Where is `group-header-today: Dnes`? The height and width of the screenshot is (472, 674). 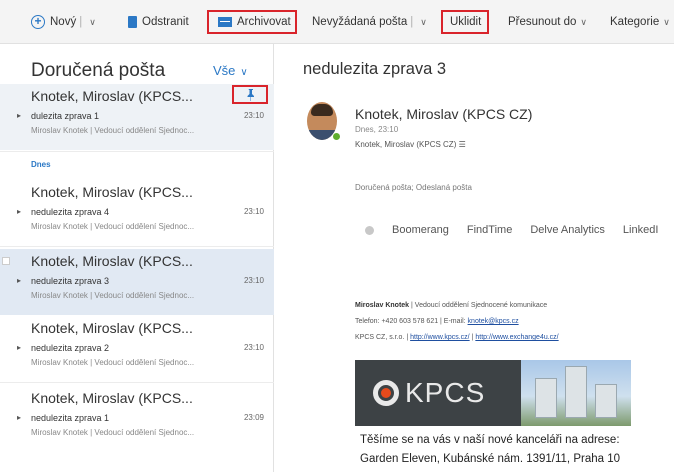
group-header-today: Dnes is located at coordinates (41, 164).